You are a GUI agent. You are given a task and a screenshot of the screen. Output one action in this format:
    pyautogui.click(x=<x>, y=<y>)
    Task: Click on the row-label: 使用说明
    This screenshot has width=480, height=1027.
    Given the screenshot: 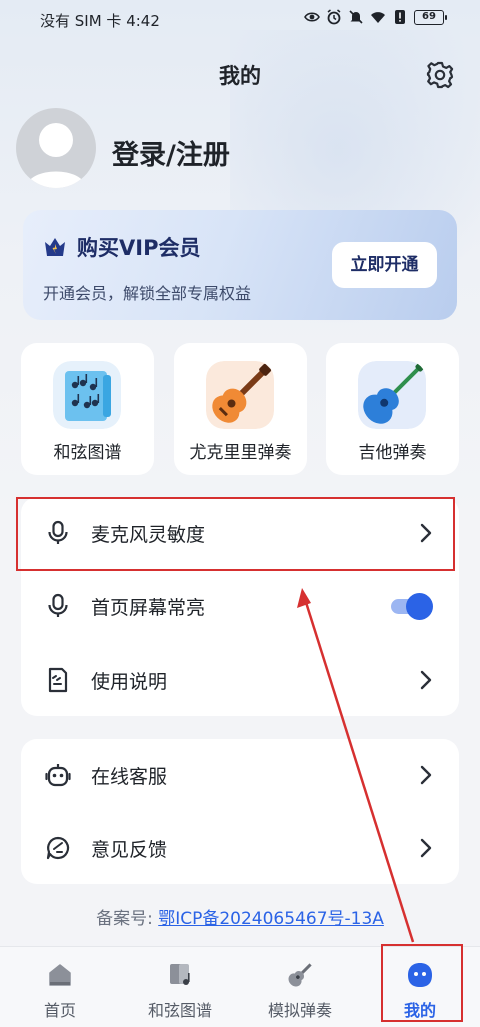 What is the action you would take?
    pyautogui.click(x=129, y=682)
    